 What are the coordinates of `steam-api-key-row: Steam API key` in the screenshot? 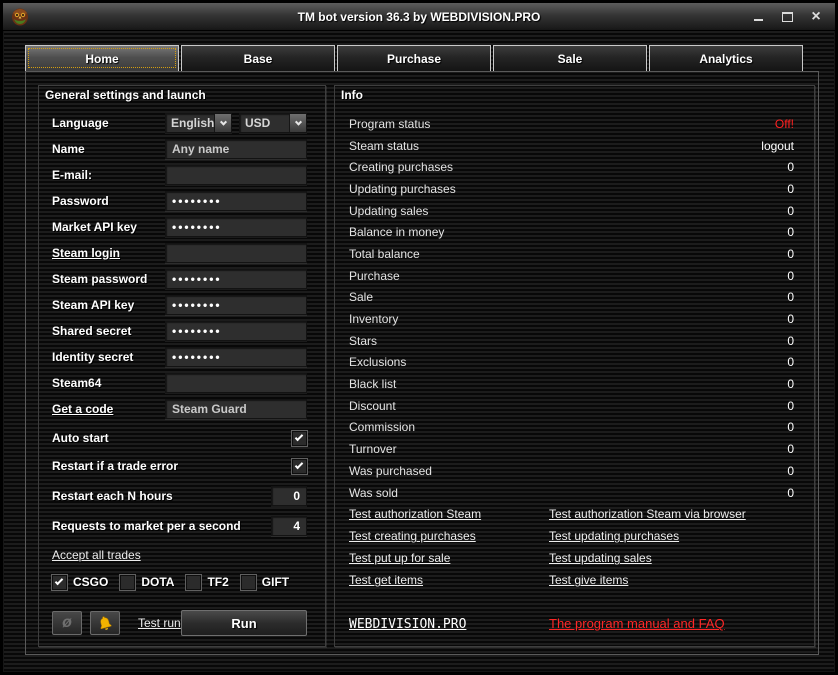 It's located at (179, 305).